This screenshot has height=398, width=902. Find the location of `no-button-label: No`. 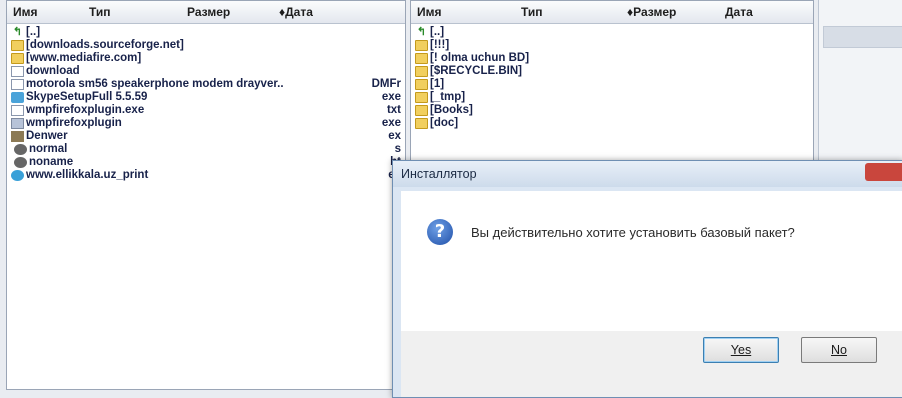

no-button-label: No is located at coordinates (839, 350).